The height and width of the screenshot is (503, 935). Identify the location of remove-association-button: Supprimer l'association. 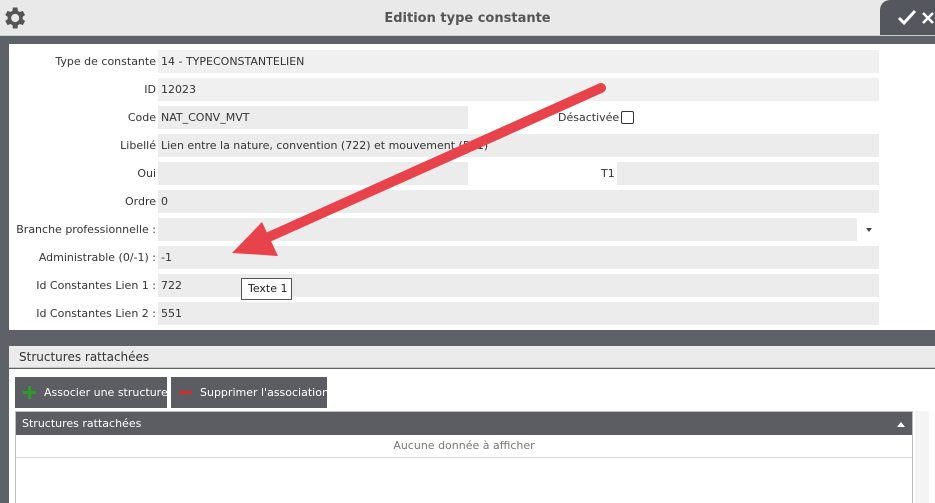
(250, 392).